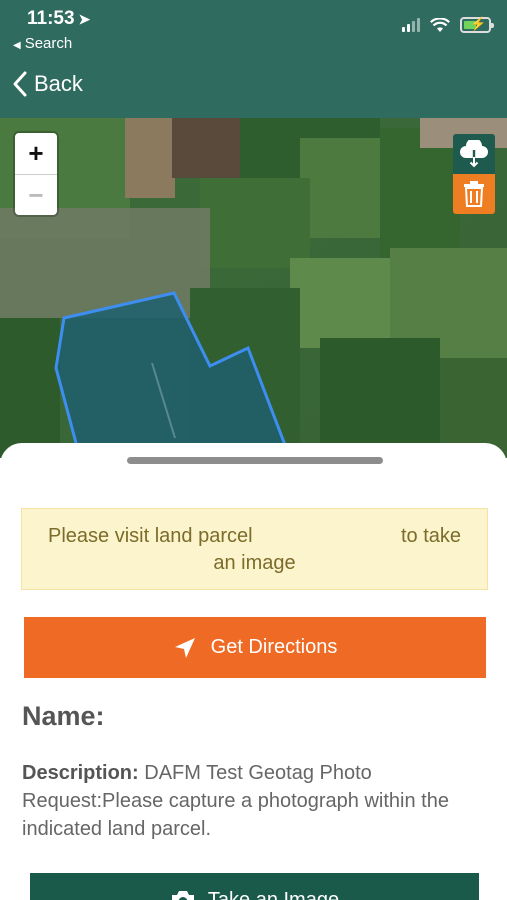  What do you see at coordinates (51, 18) in the screenshot?
I see `status-time-text: 11:53` at bounding box center [51, 18].